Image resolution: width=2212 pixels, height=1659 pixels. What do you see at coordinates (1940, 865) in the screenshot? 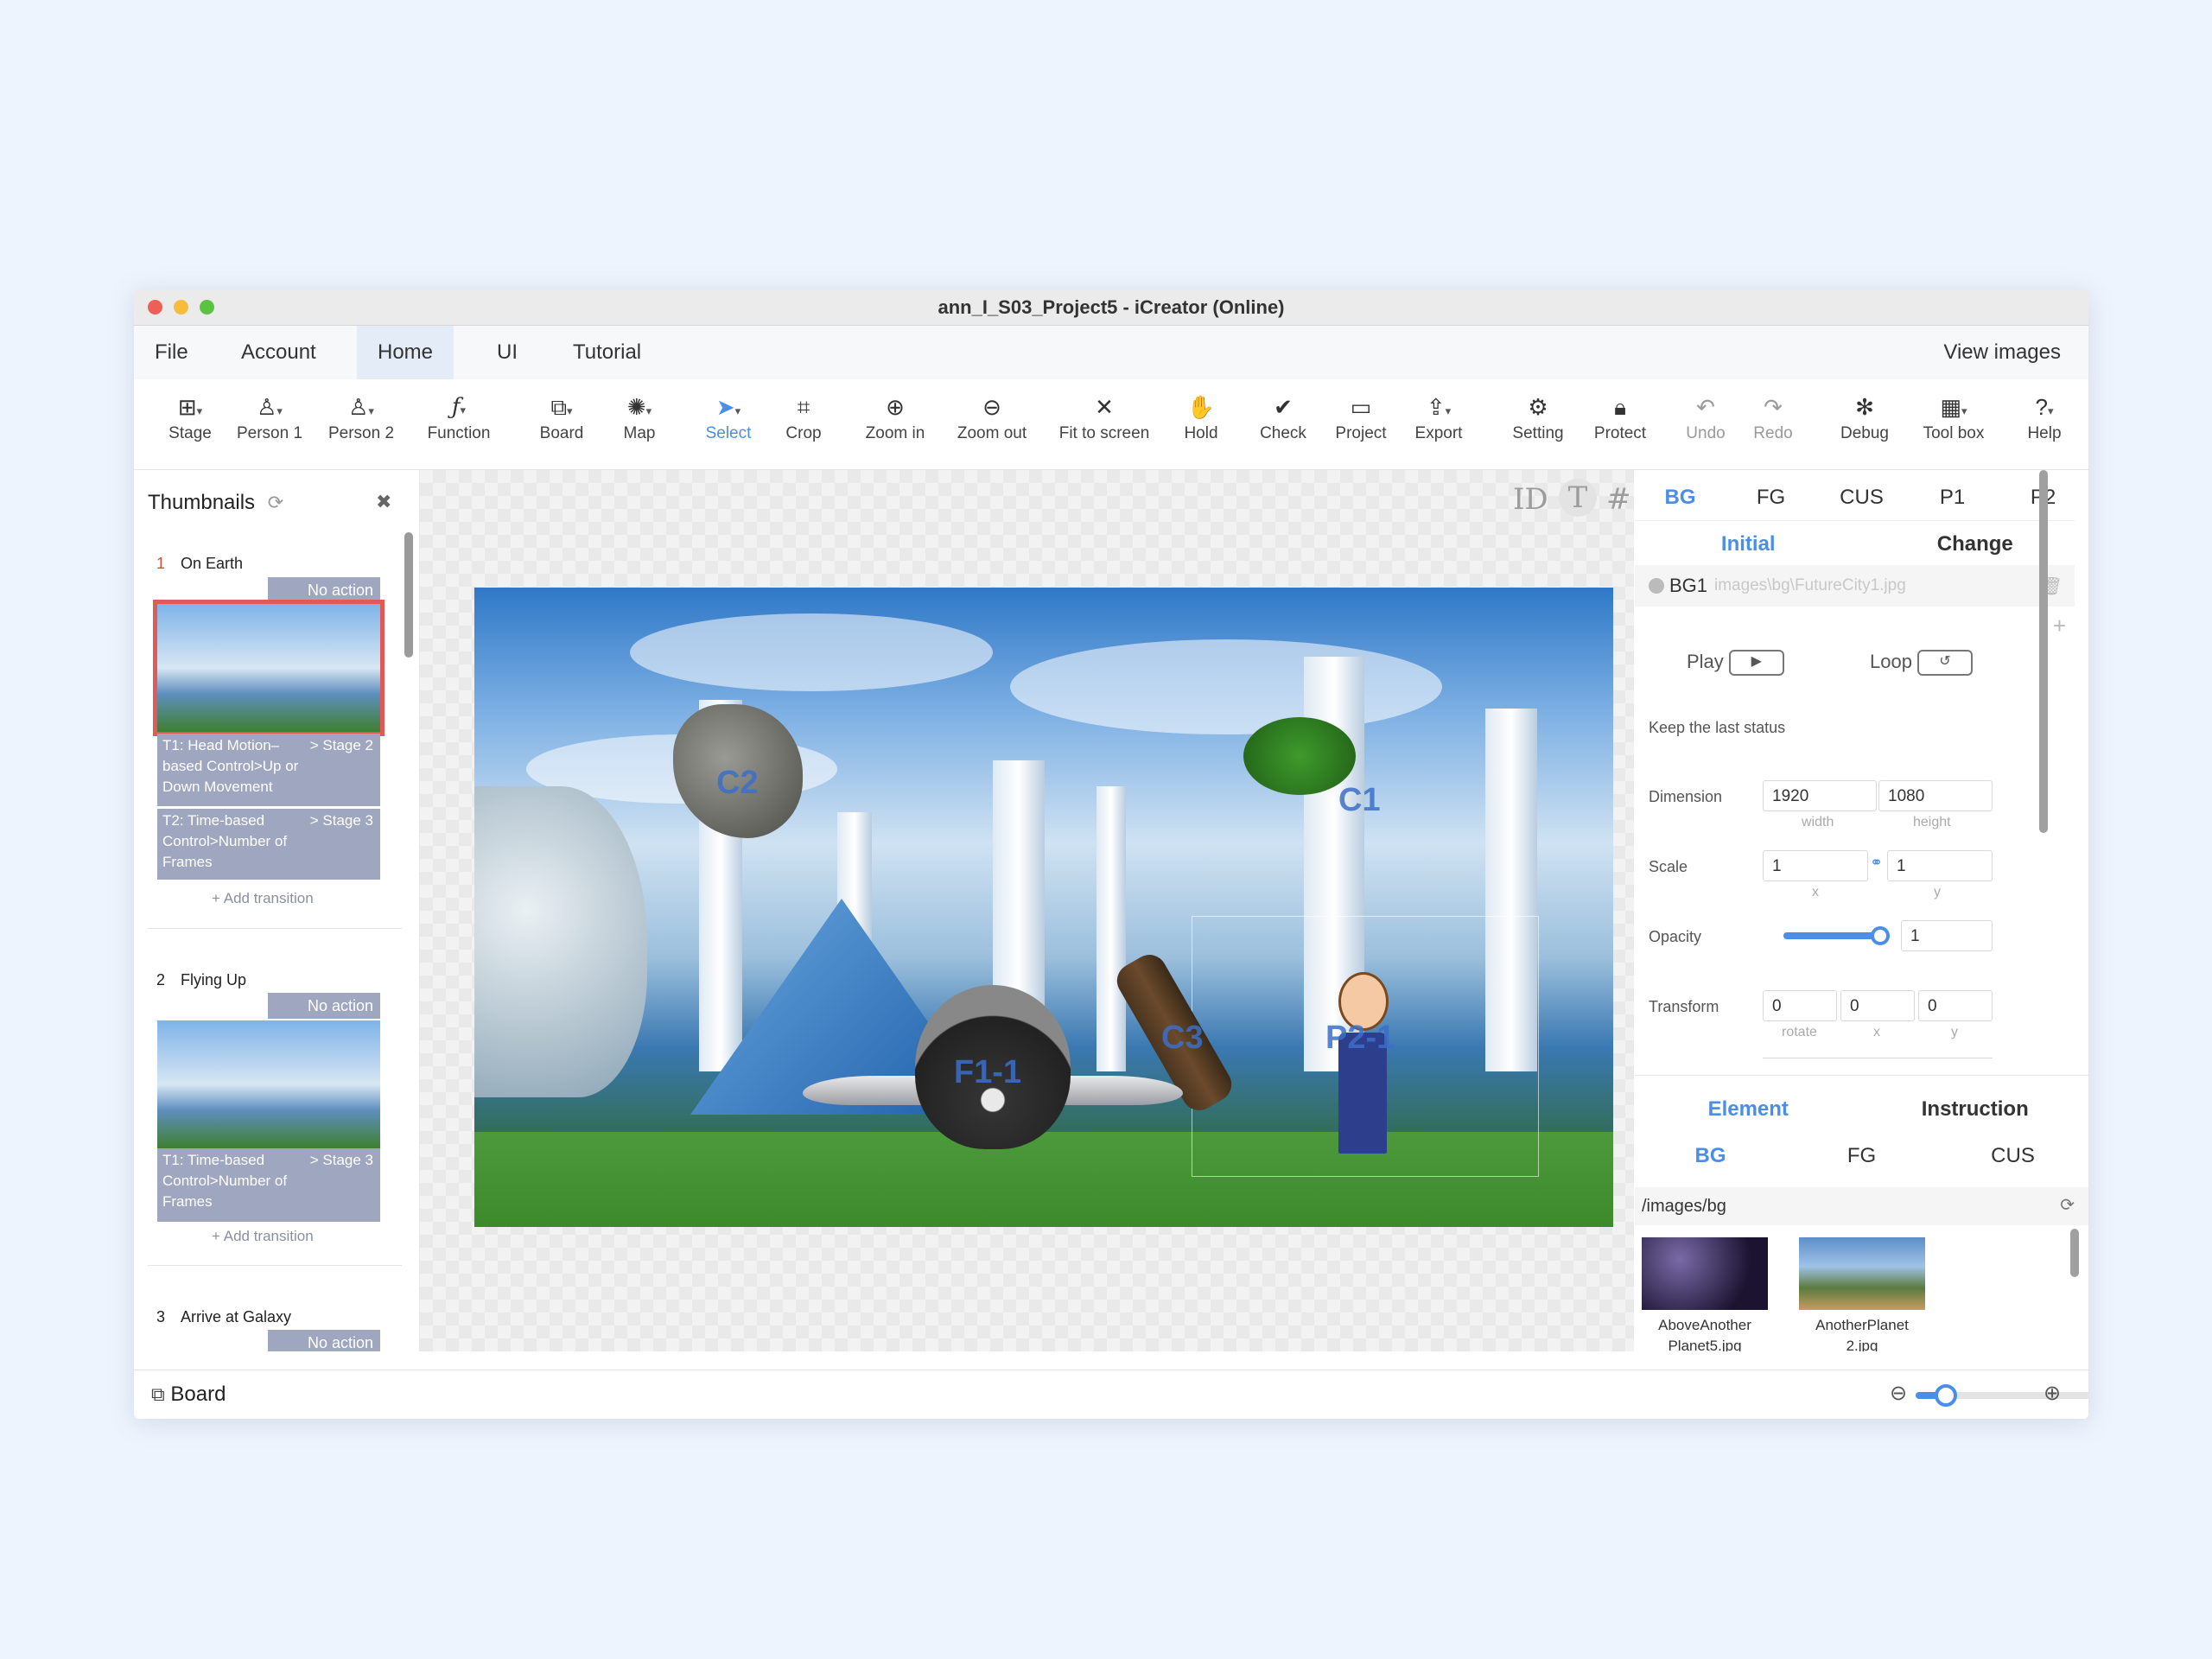
I see `scale-y-field: 1` at bounding box center [1940, 865].